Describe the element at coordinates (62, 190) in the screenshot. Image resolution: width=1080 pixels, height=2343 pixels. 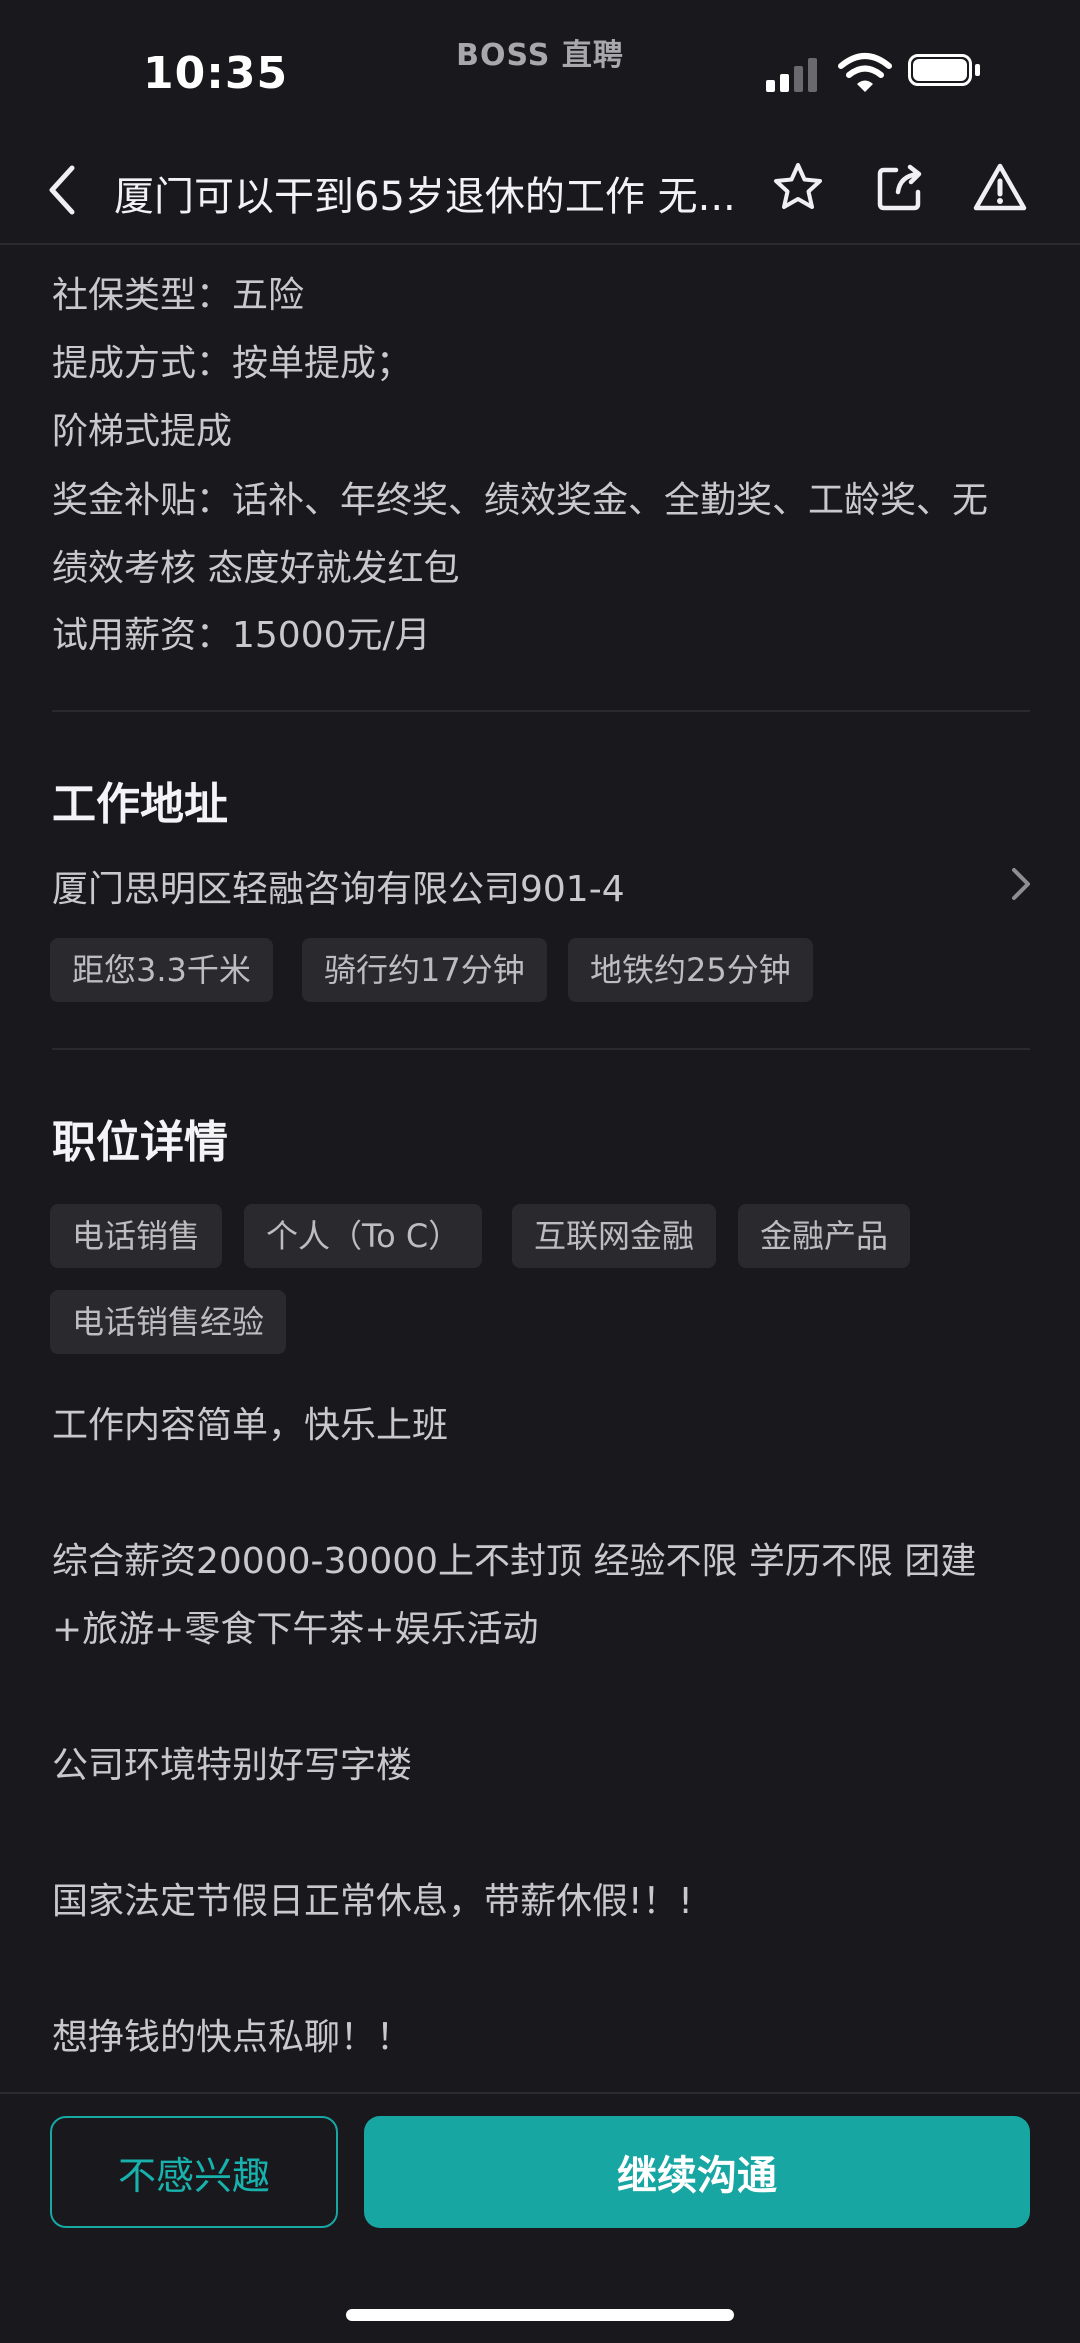
I see `back-icon` at that location.